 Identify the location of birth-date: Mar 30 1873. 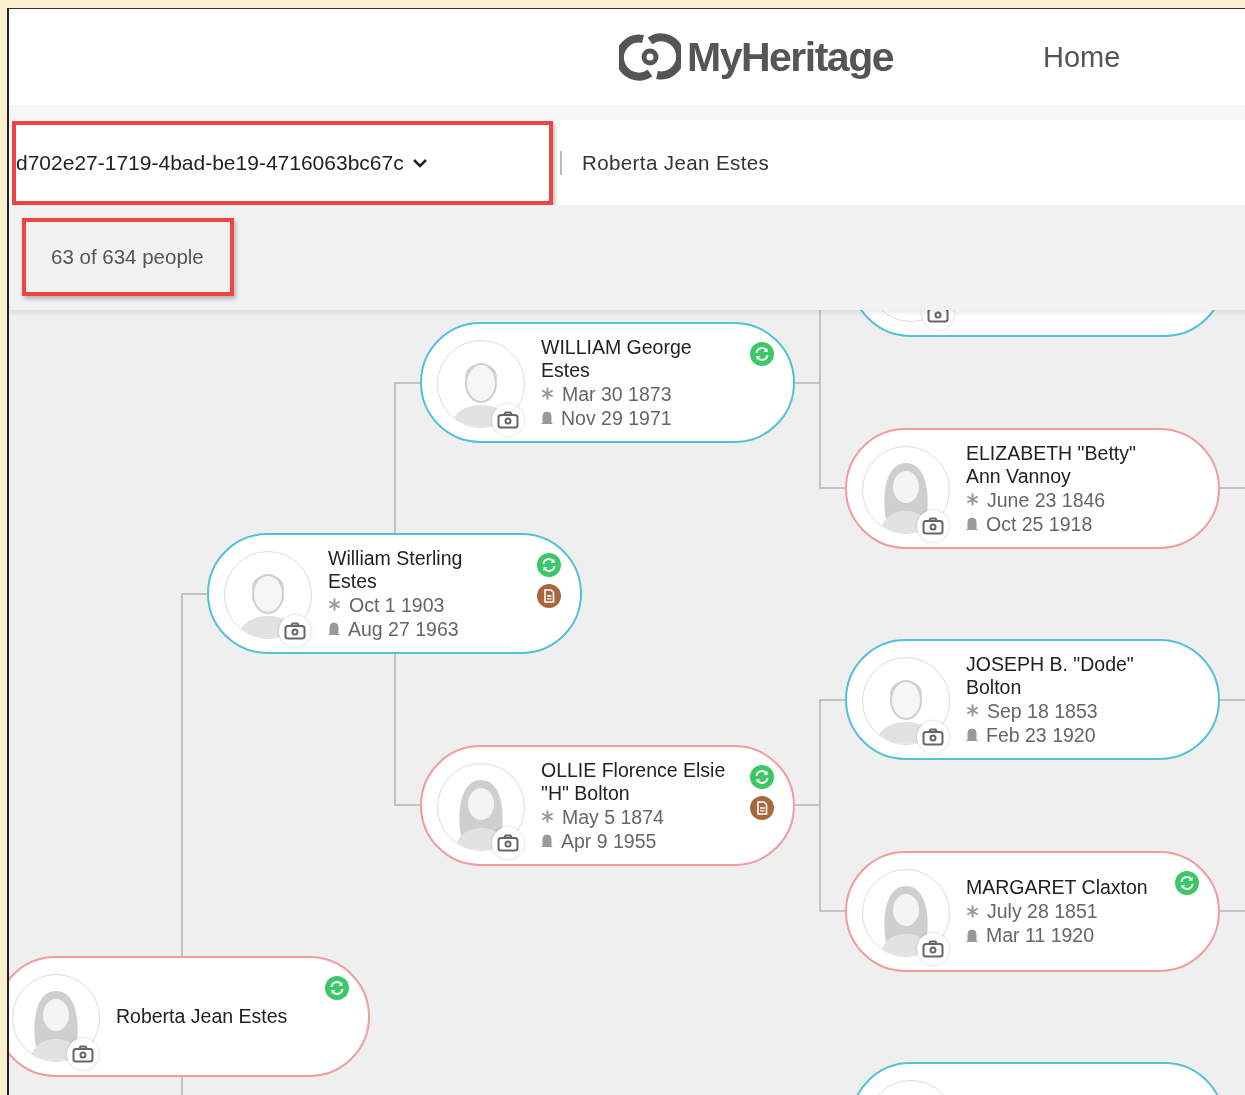
(617, 393).